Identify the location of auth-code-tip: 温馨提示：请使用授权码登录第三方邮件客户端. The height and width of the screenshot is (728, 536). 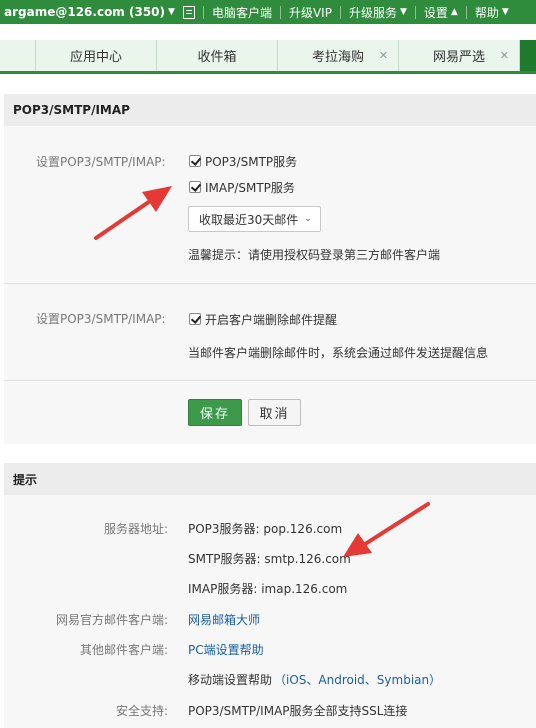
(314, 255).